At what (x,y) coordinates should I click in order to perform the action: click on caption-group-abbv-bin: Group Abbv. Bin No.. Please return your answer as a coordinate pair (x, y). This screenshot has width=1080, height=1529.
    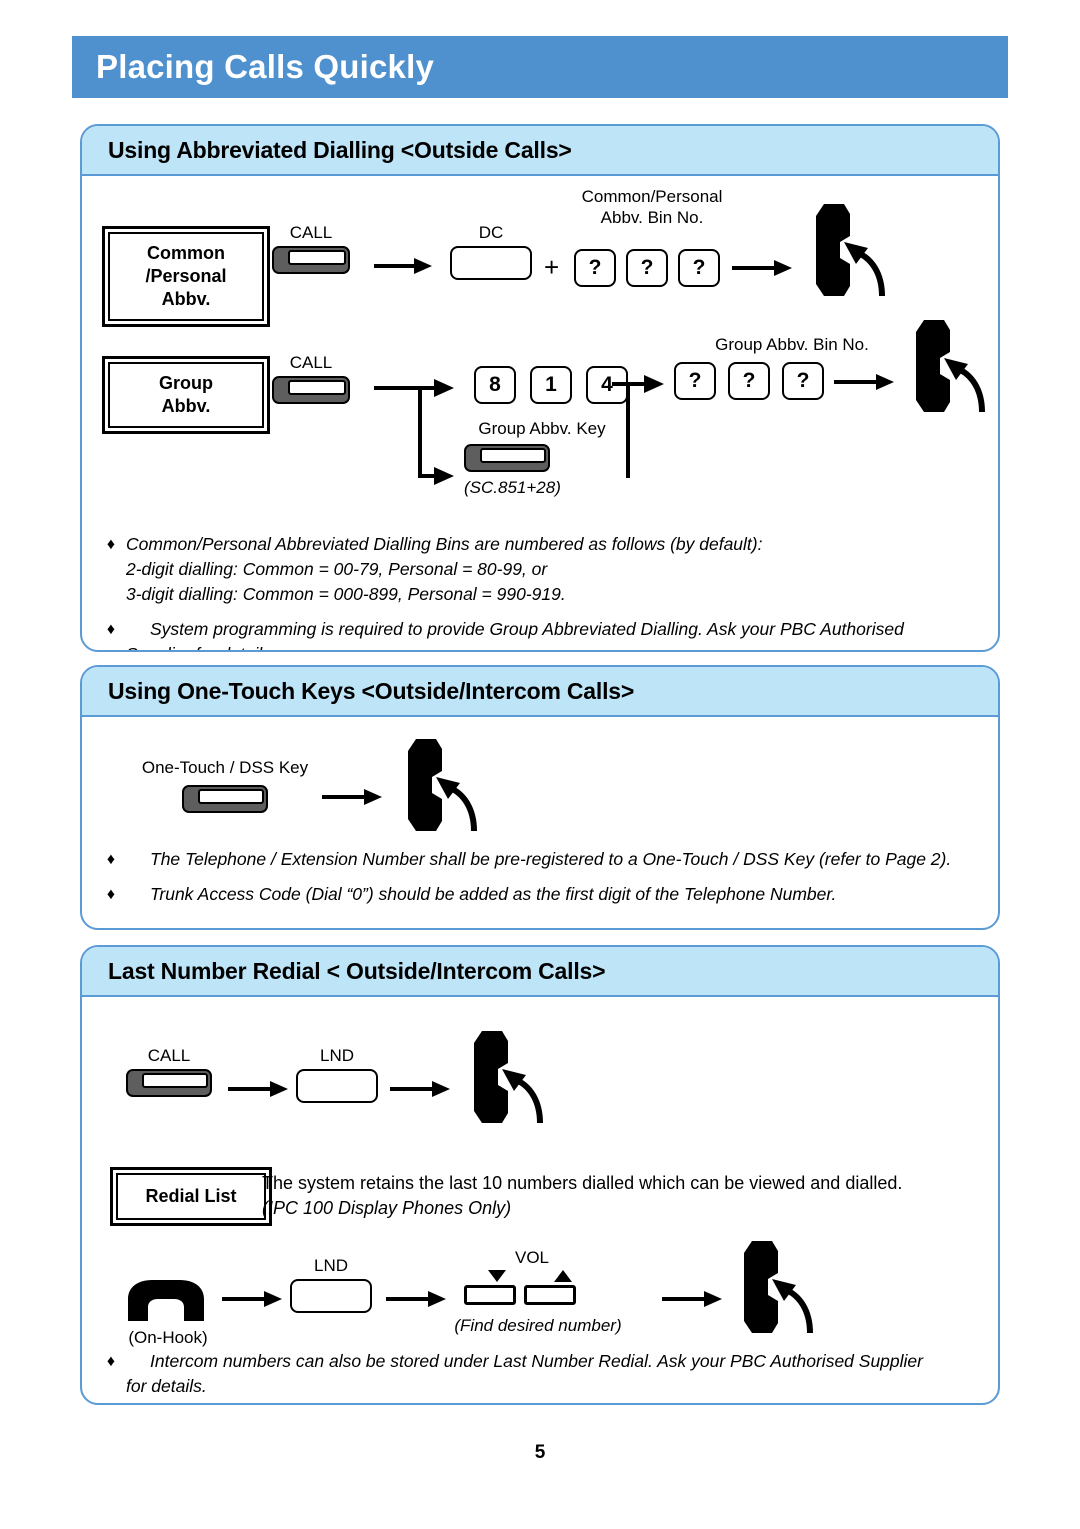
    Looking at the image, I should click on (792, 344).